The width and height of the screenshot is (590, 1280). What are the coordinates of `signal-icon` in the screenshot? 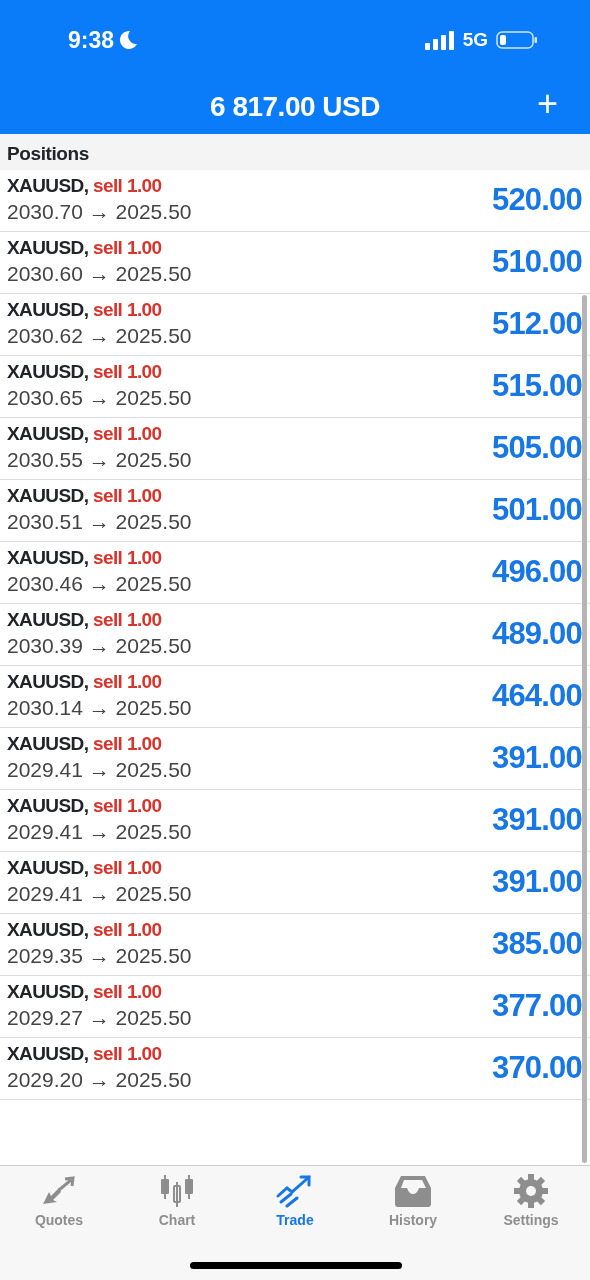 It's located at (439, 40).